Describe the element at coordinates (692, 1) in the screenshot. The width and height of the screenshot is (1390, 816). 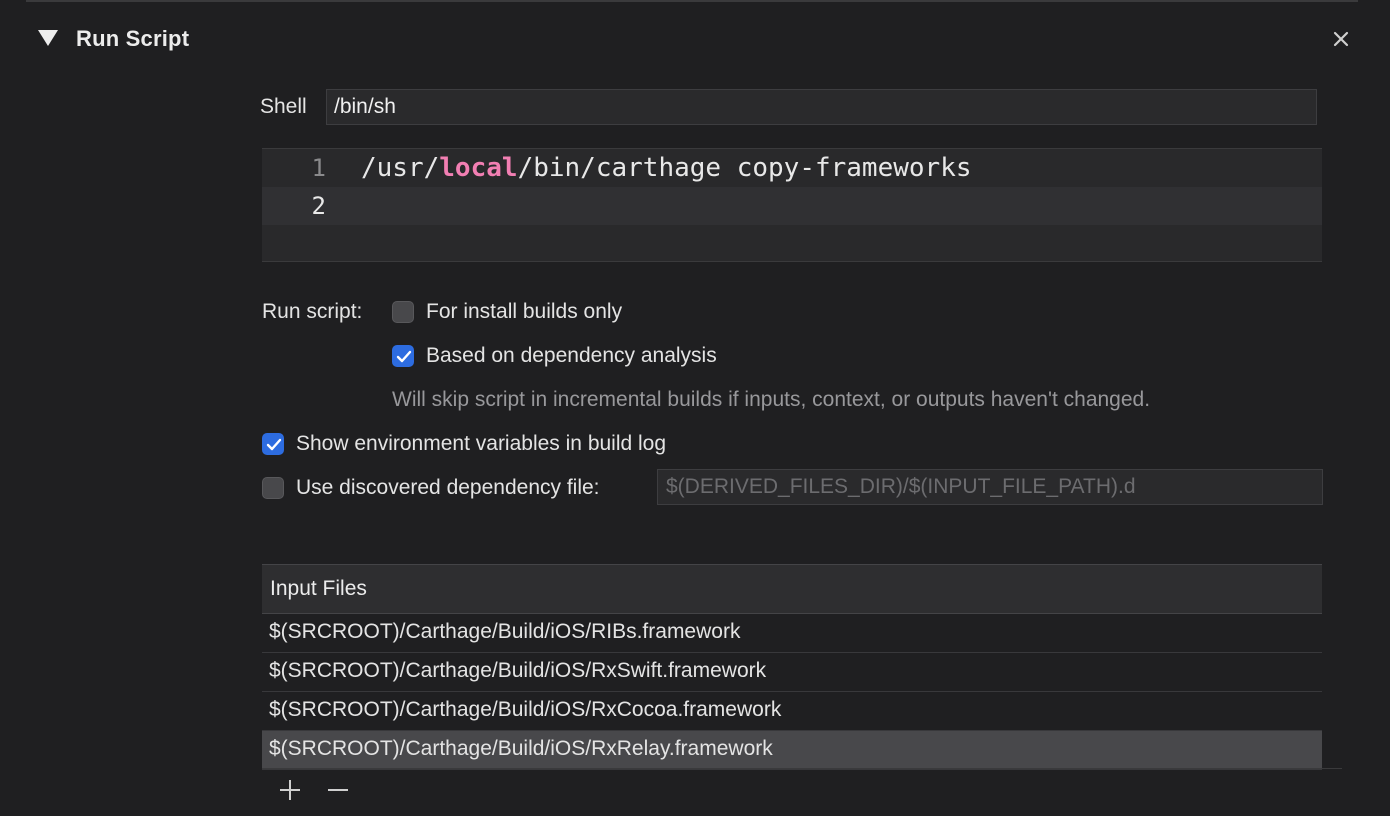
I see `divider` at that location.